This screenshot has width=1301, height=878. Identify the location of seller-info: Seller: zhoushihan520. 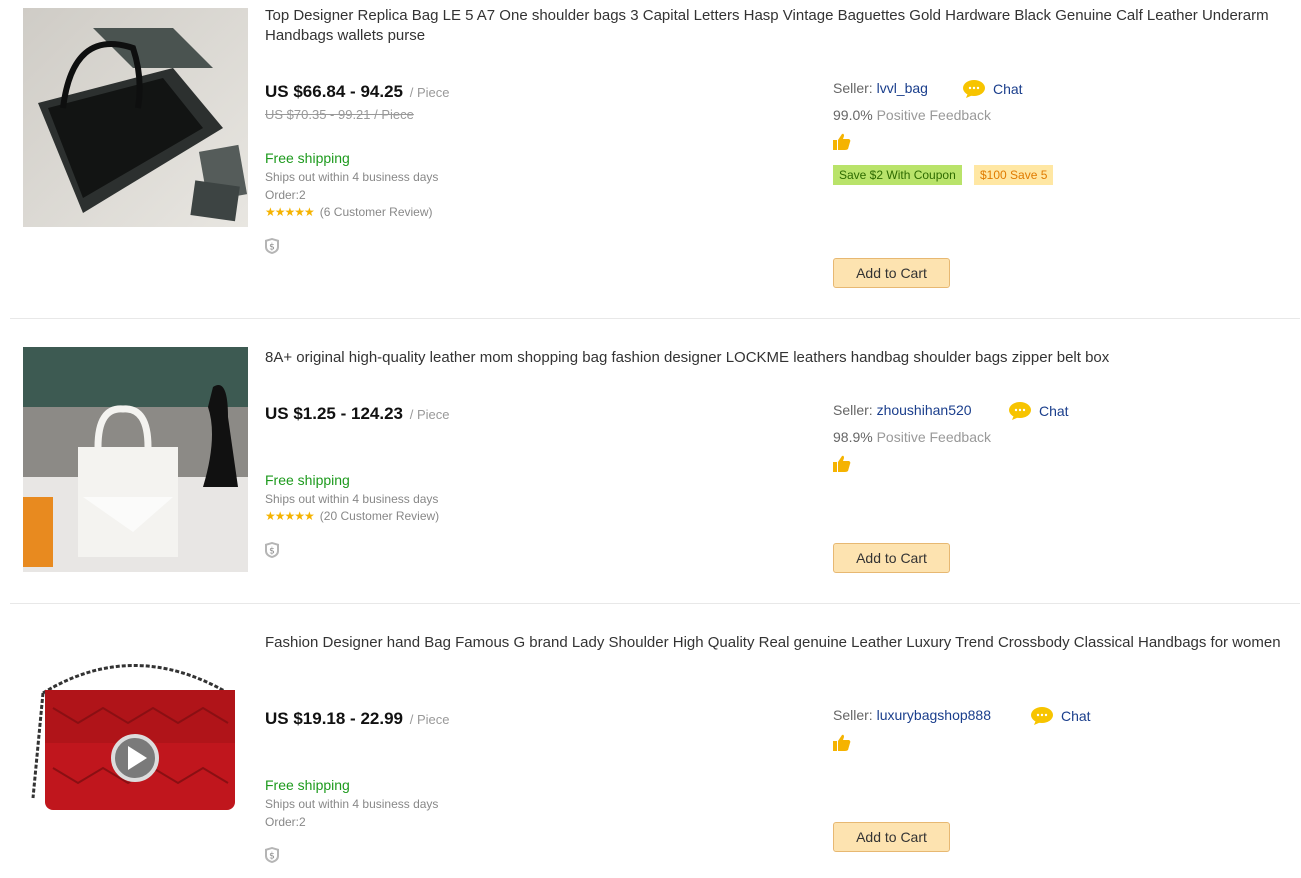
(902, 410).